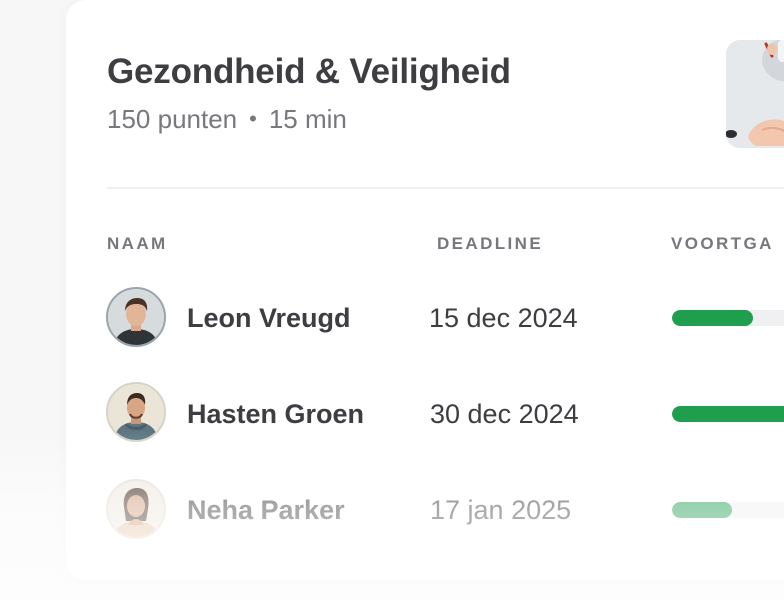 This screenshot has width=784, height=600. Describe the element at coordinates (269, 318) in the screenshot. I see `row-name: Leon Vreugd` at that location.